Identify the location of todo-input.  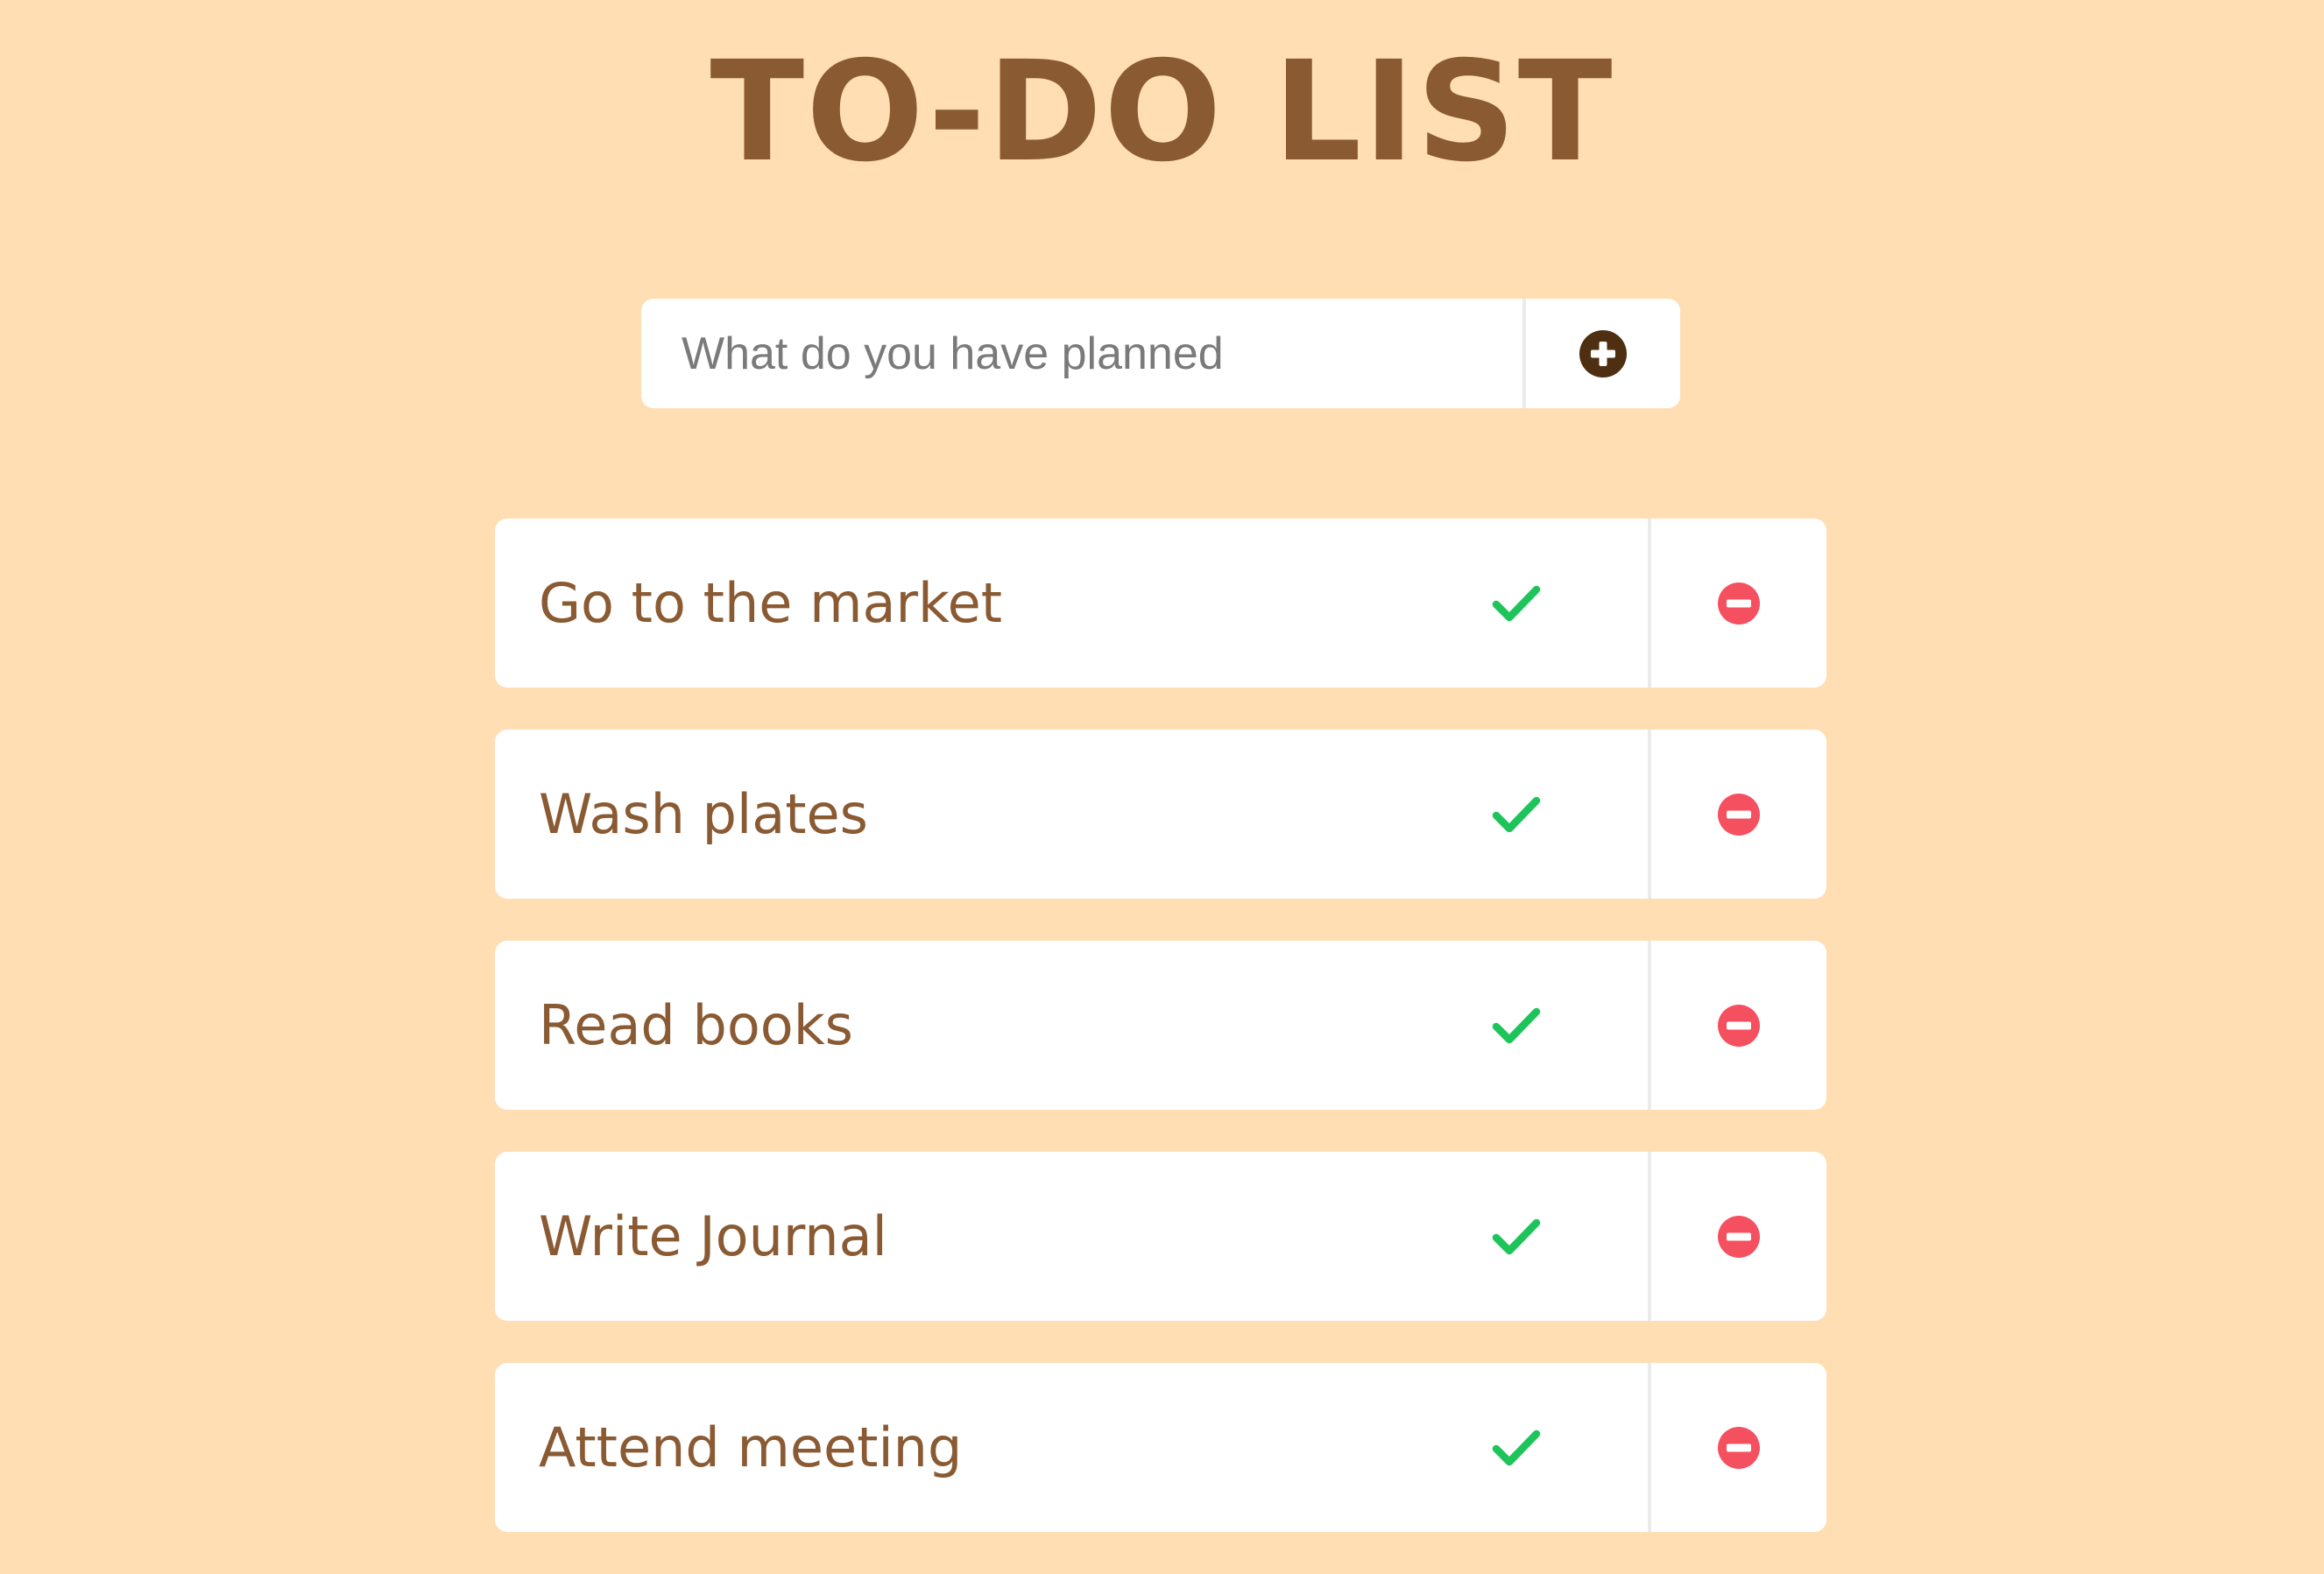
(1081, 353).